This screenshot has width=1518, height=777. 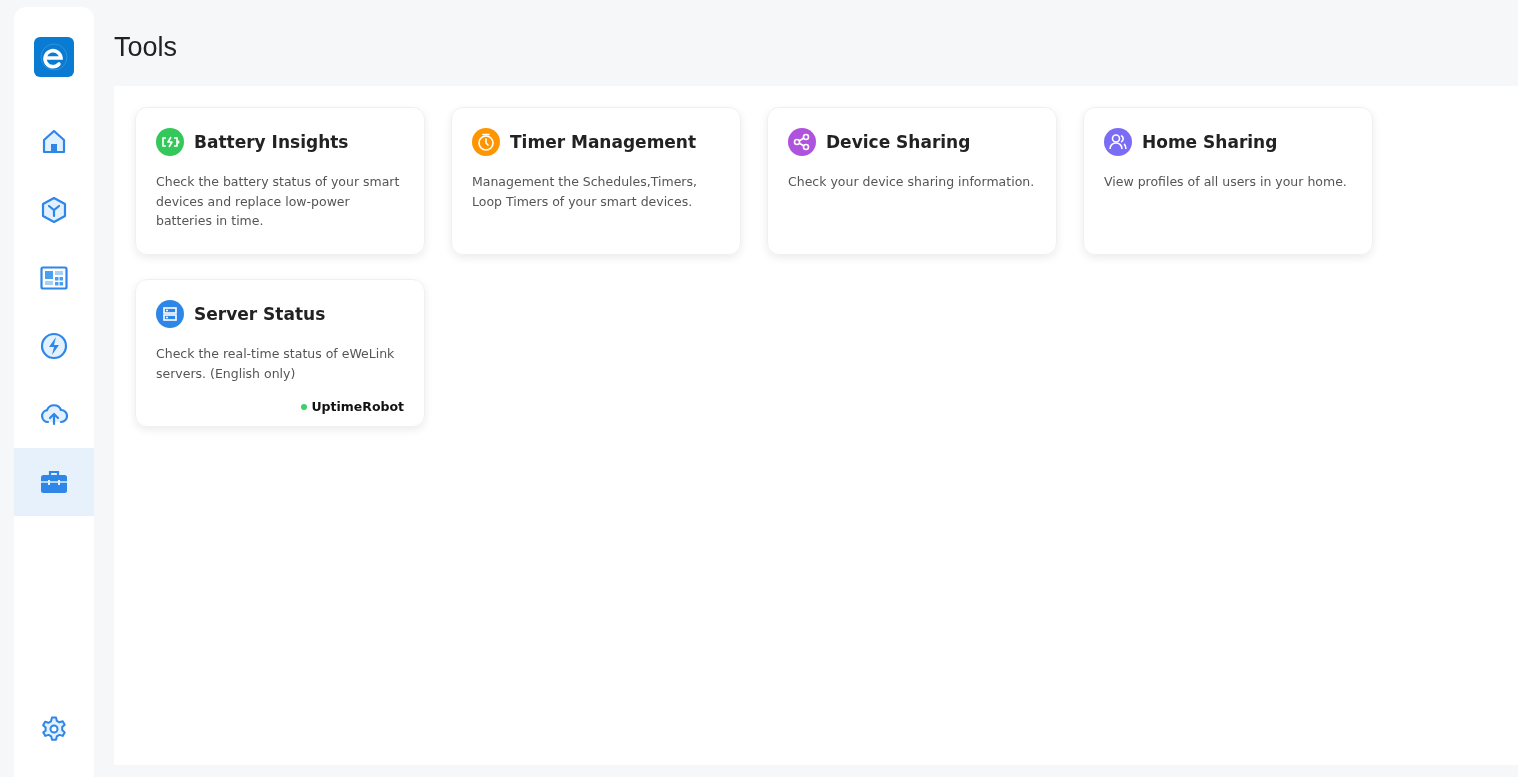 I want to click on card-description: View profiles of all users in your home., so click(x=1226, y=182).